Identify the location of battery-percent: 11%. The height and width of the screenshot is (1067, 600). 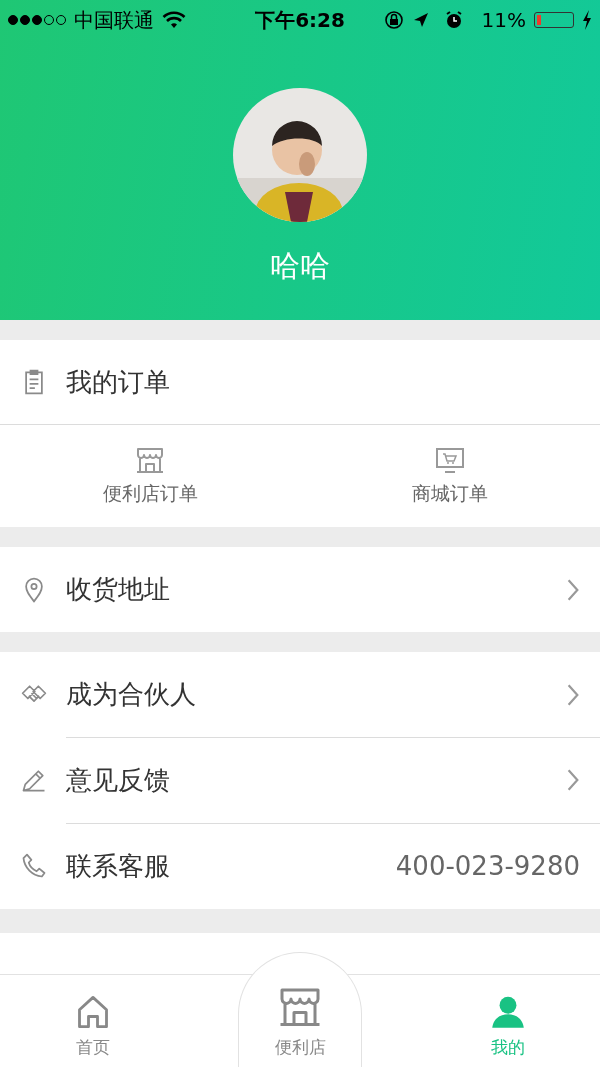
(503, 20).